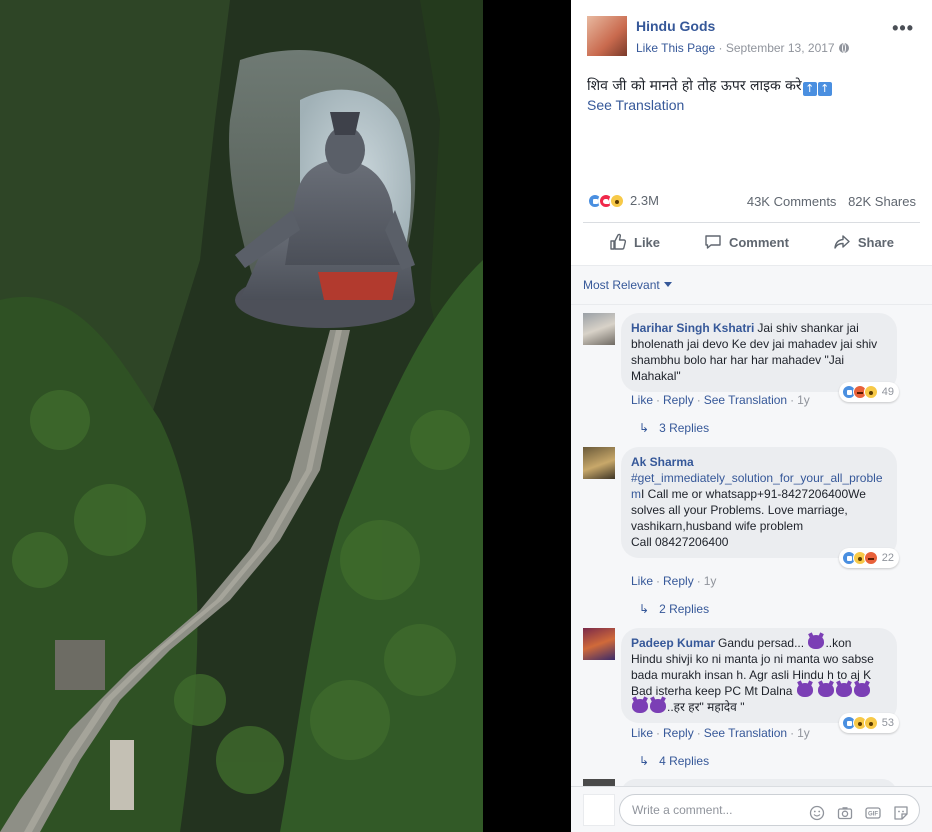 This screenshot has height=832, width=932. I want to click on write-comment-bar: Write a comment... GIF, so click(751, 809).